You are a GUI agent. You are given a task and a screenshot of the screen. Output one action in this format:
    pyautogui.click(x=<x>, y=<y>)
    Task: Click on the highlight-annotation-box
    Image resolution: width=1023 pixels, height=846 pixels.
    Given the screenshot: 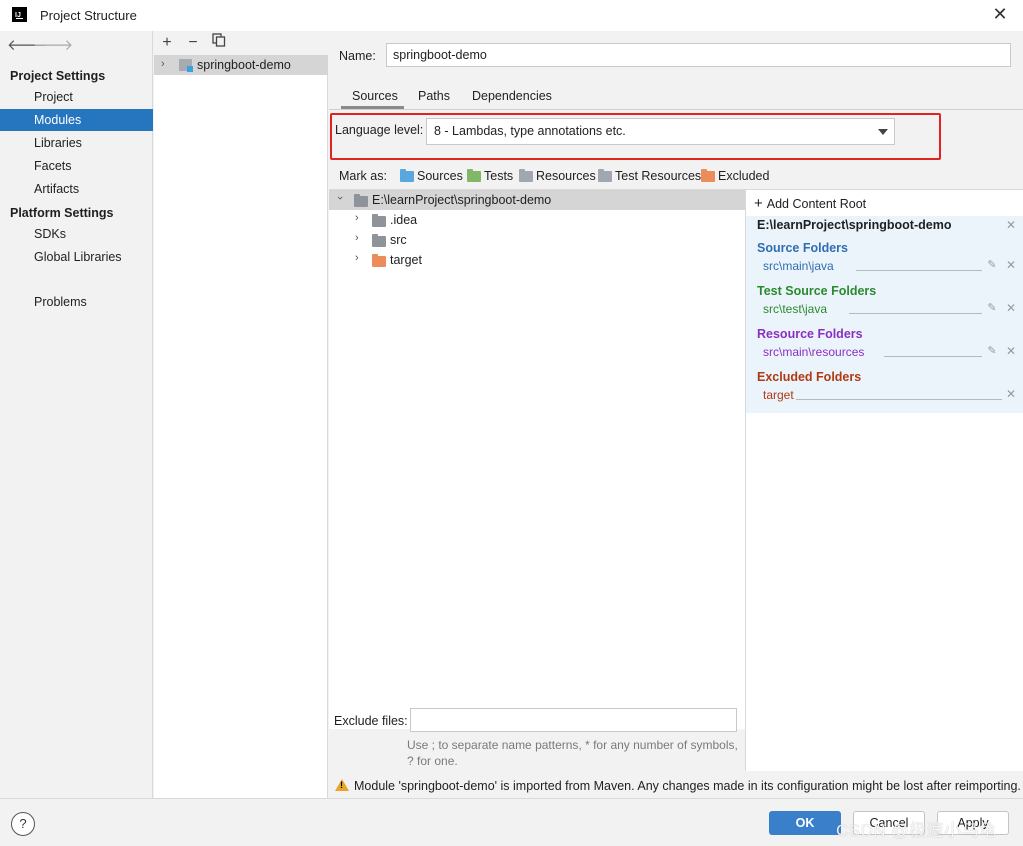 What is the action you would take?
    pyautogui.click(x=635, y=136)
    